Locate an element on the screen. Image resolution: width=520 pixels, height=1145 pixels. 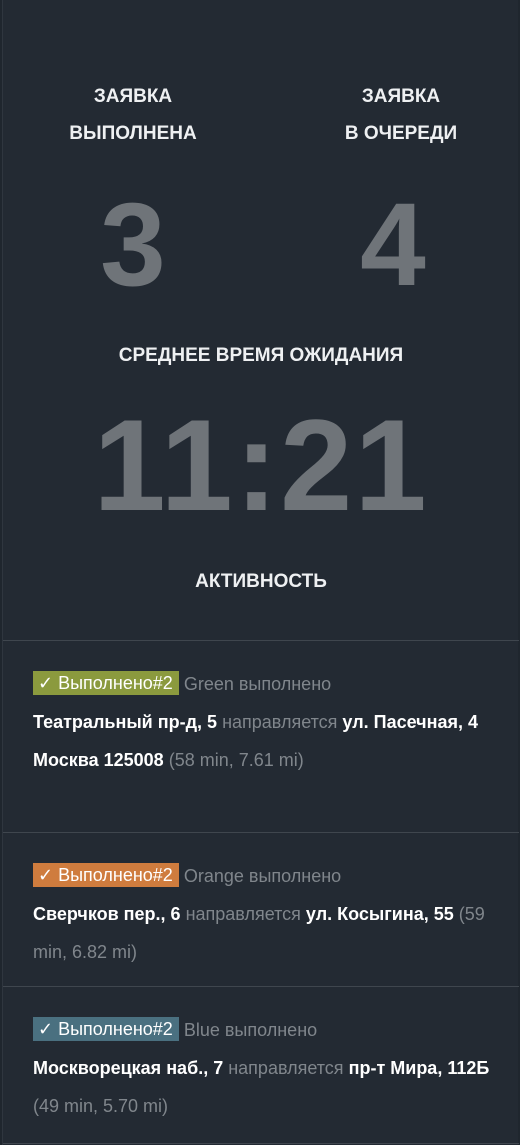
status-text: Orange выполнено is located at coordinates (262, 876).